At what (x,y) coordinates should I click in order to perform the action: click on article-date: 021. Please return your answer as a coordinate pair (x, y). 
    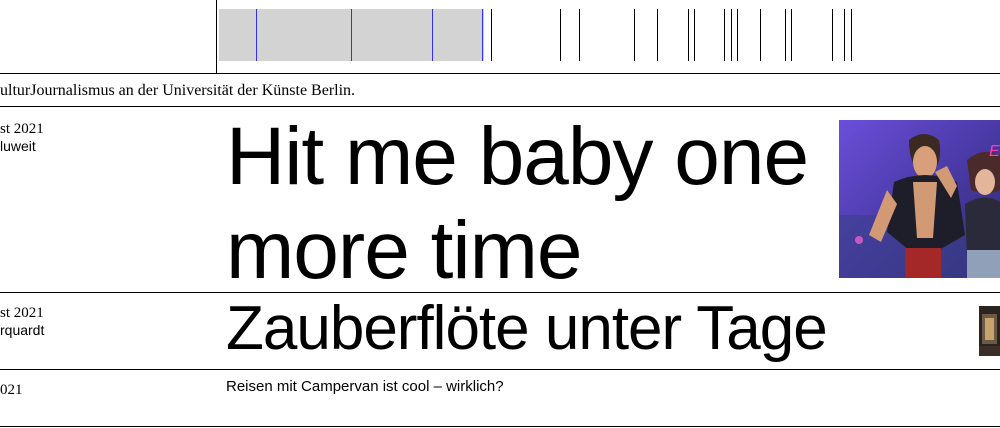
    Looking at the image, I should click on (11, 390).